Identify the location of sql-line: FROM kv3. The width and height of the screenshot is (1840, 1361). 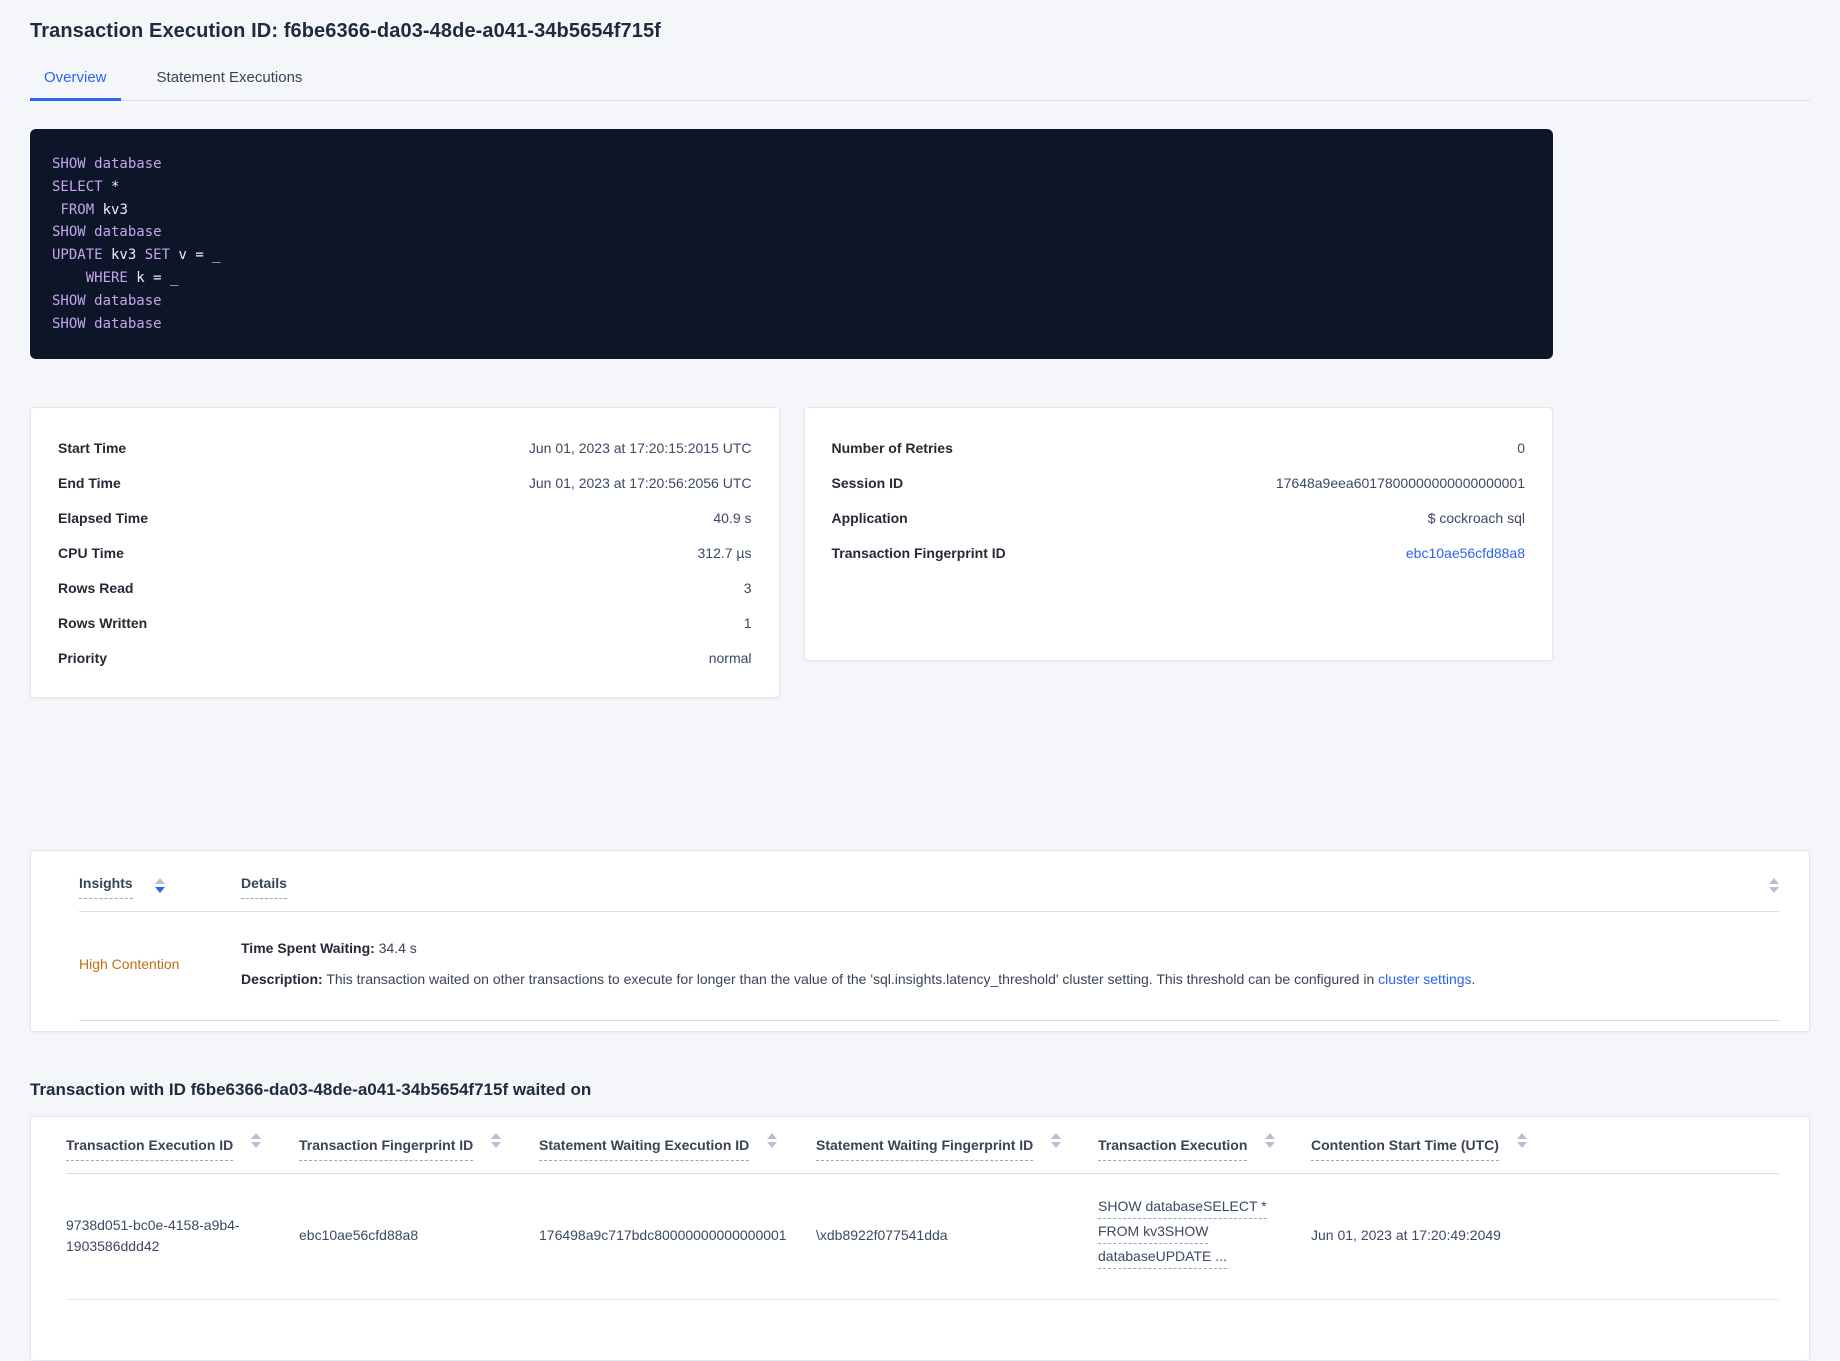
(94, 209).